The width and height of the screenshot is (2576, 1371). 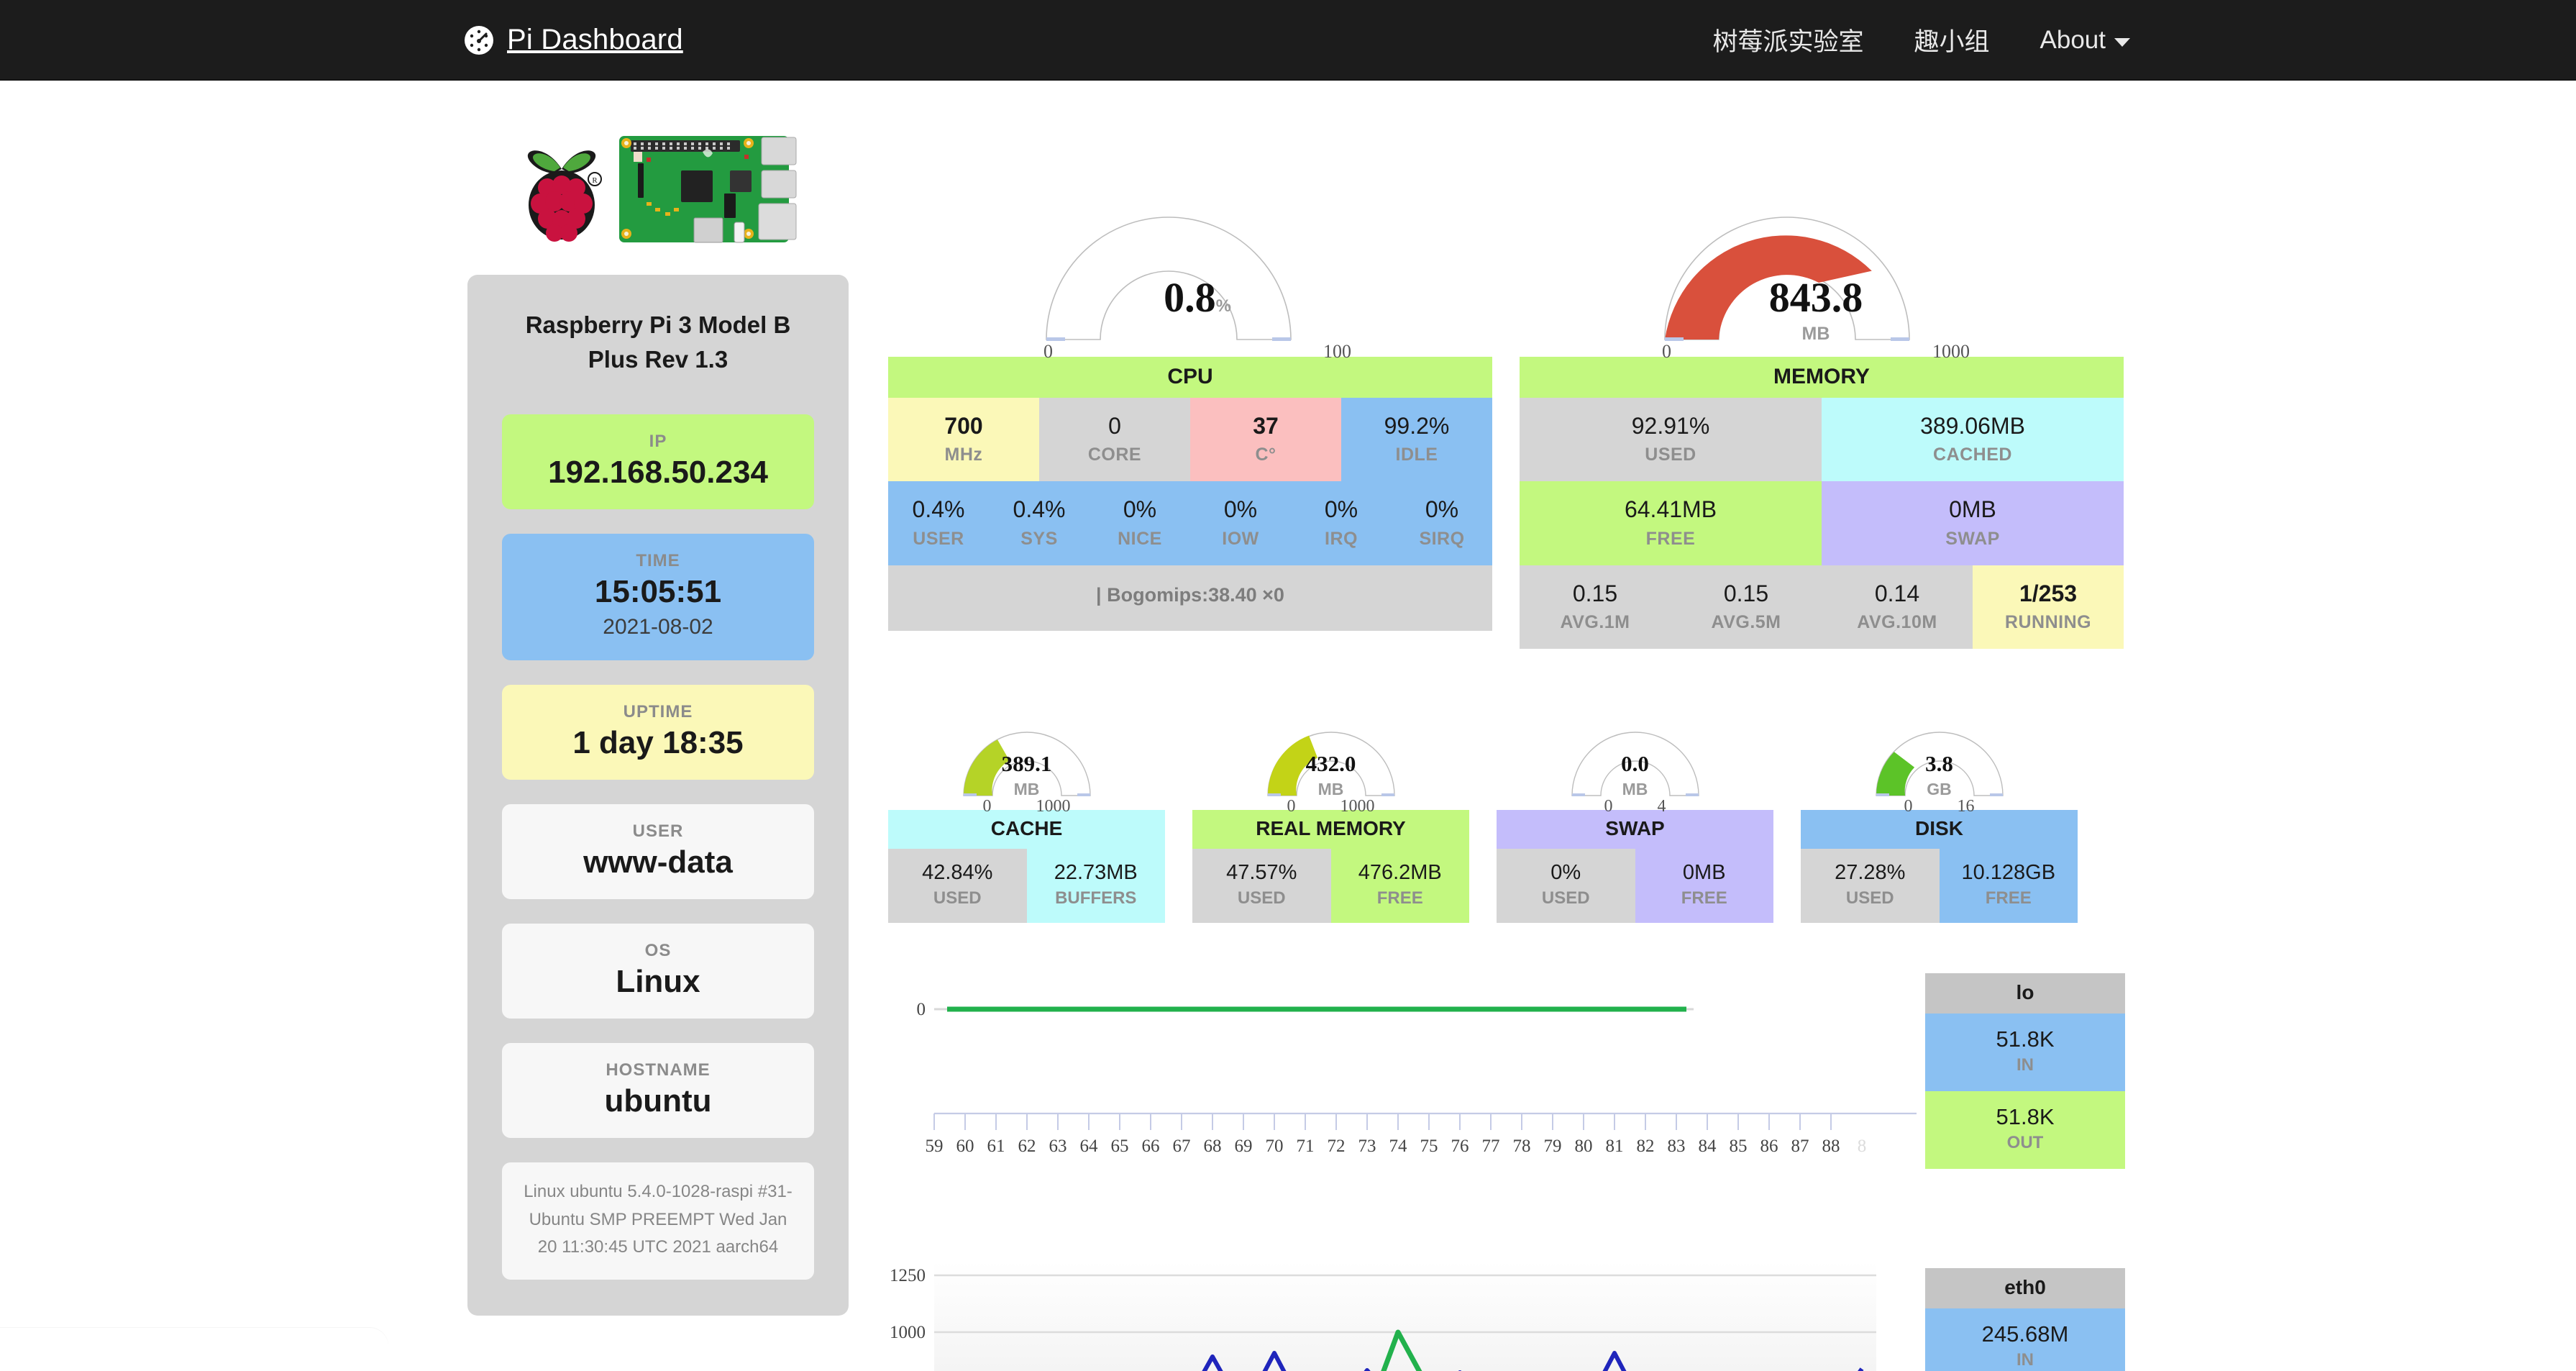 I want to click on swap-cell-used: 0% USED, so click(x=1566, y=886).